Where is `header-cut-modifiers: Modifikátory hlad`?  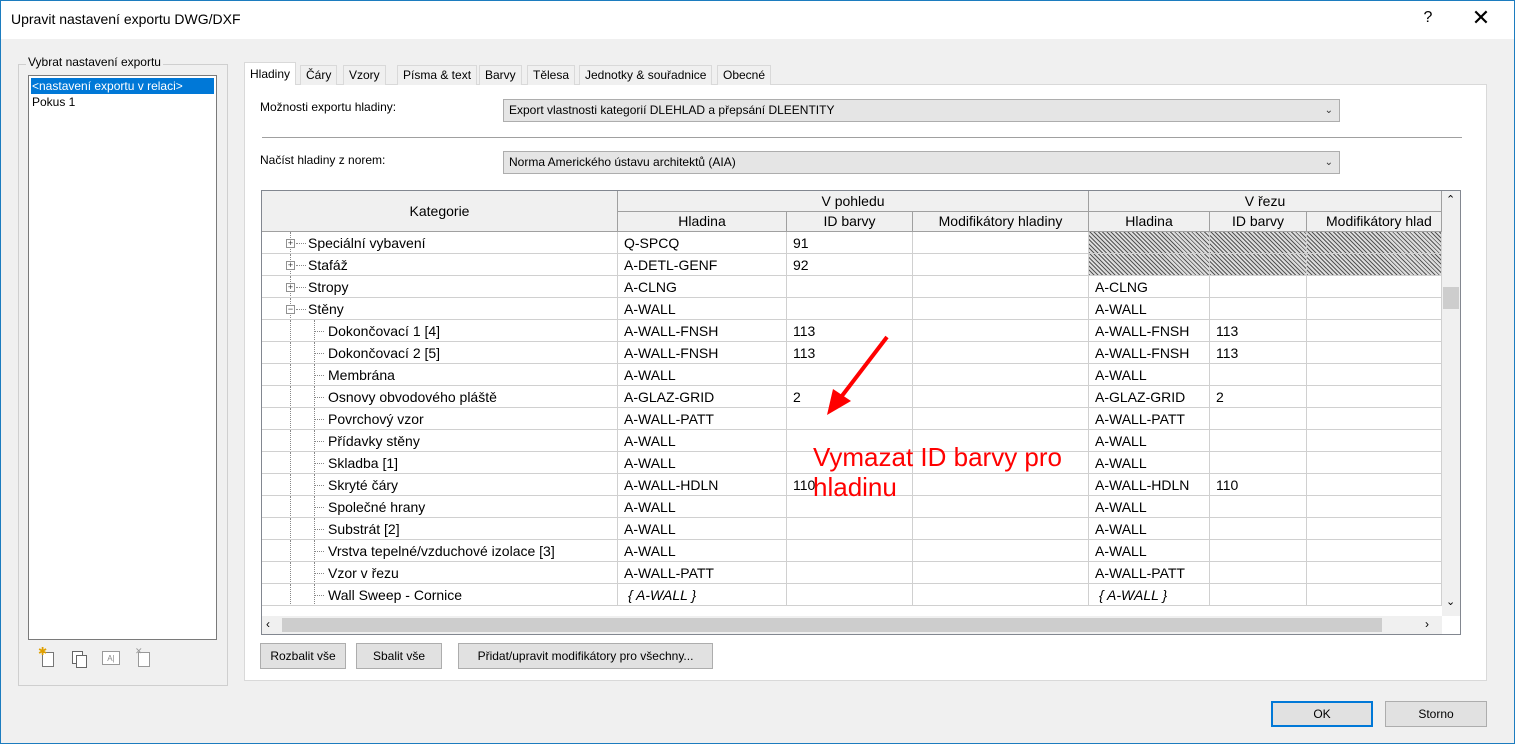
header-cut-modifiers: Modifikátory hlad is located at coordinates (1374, 222).